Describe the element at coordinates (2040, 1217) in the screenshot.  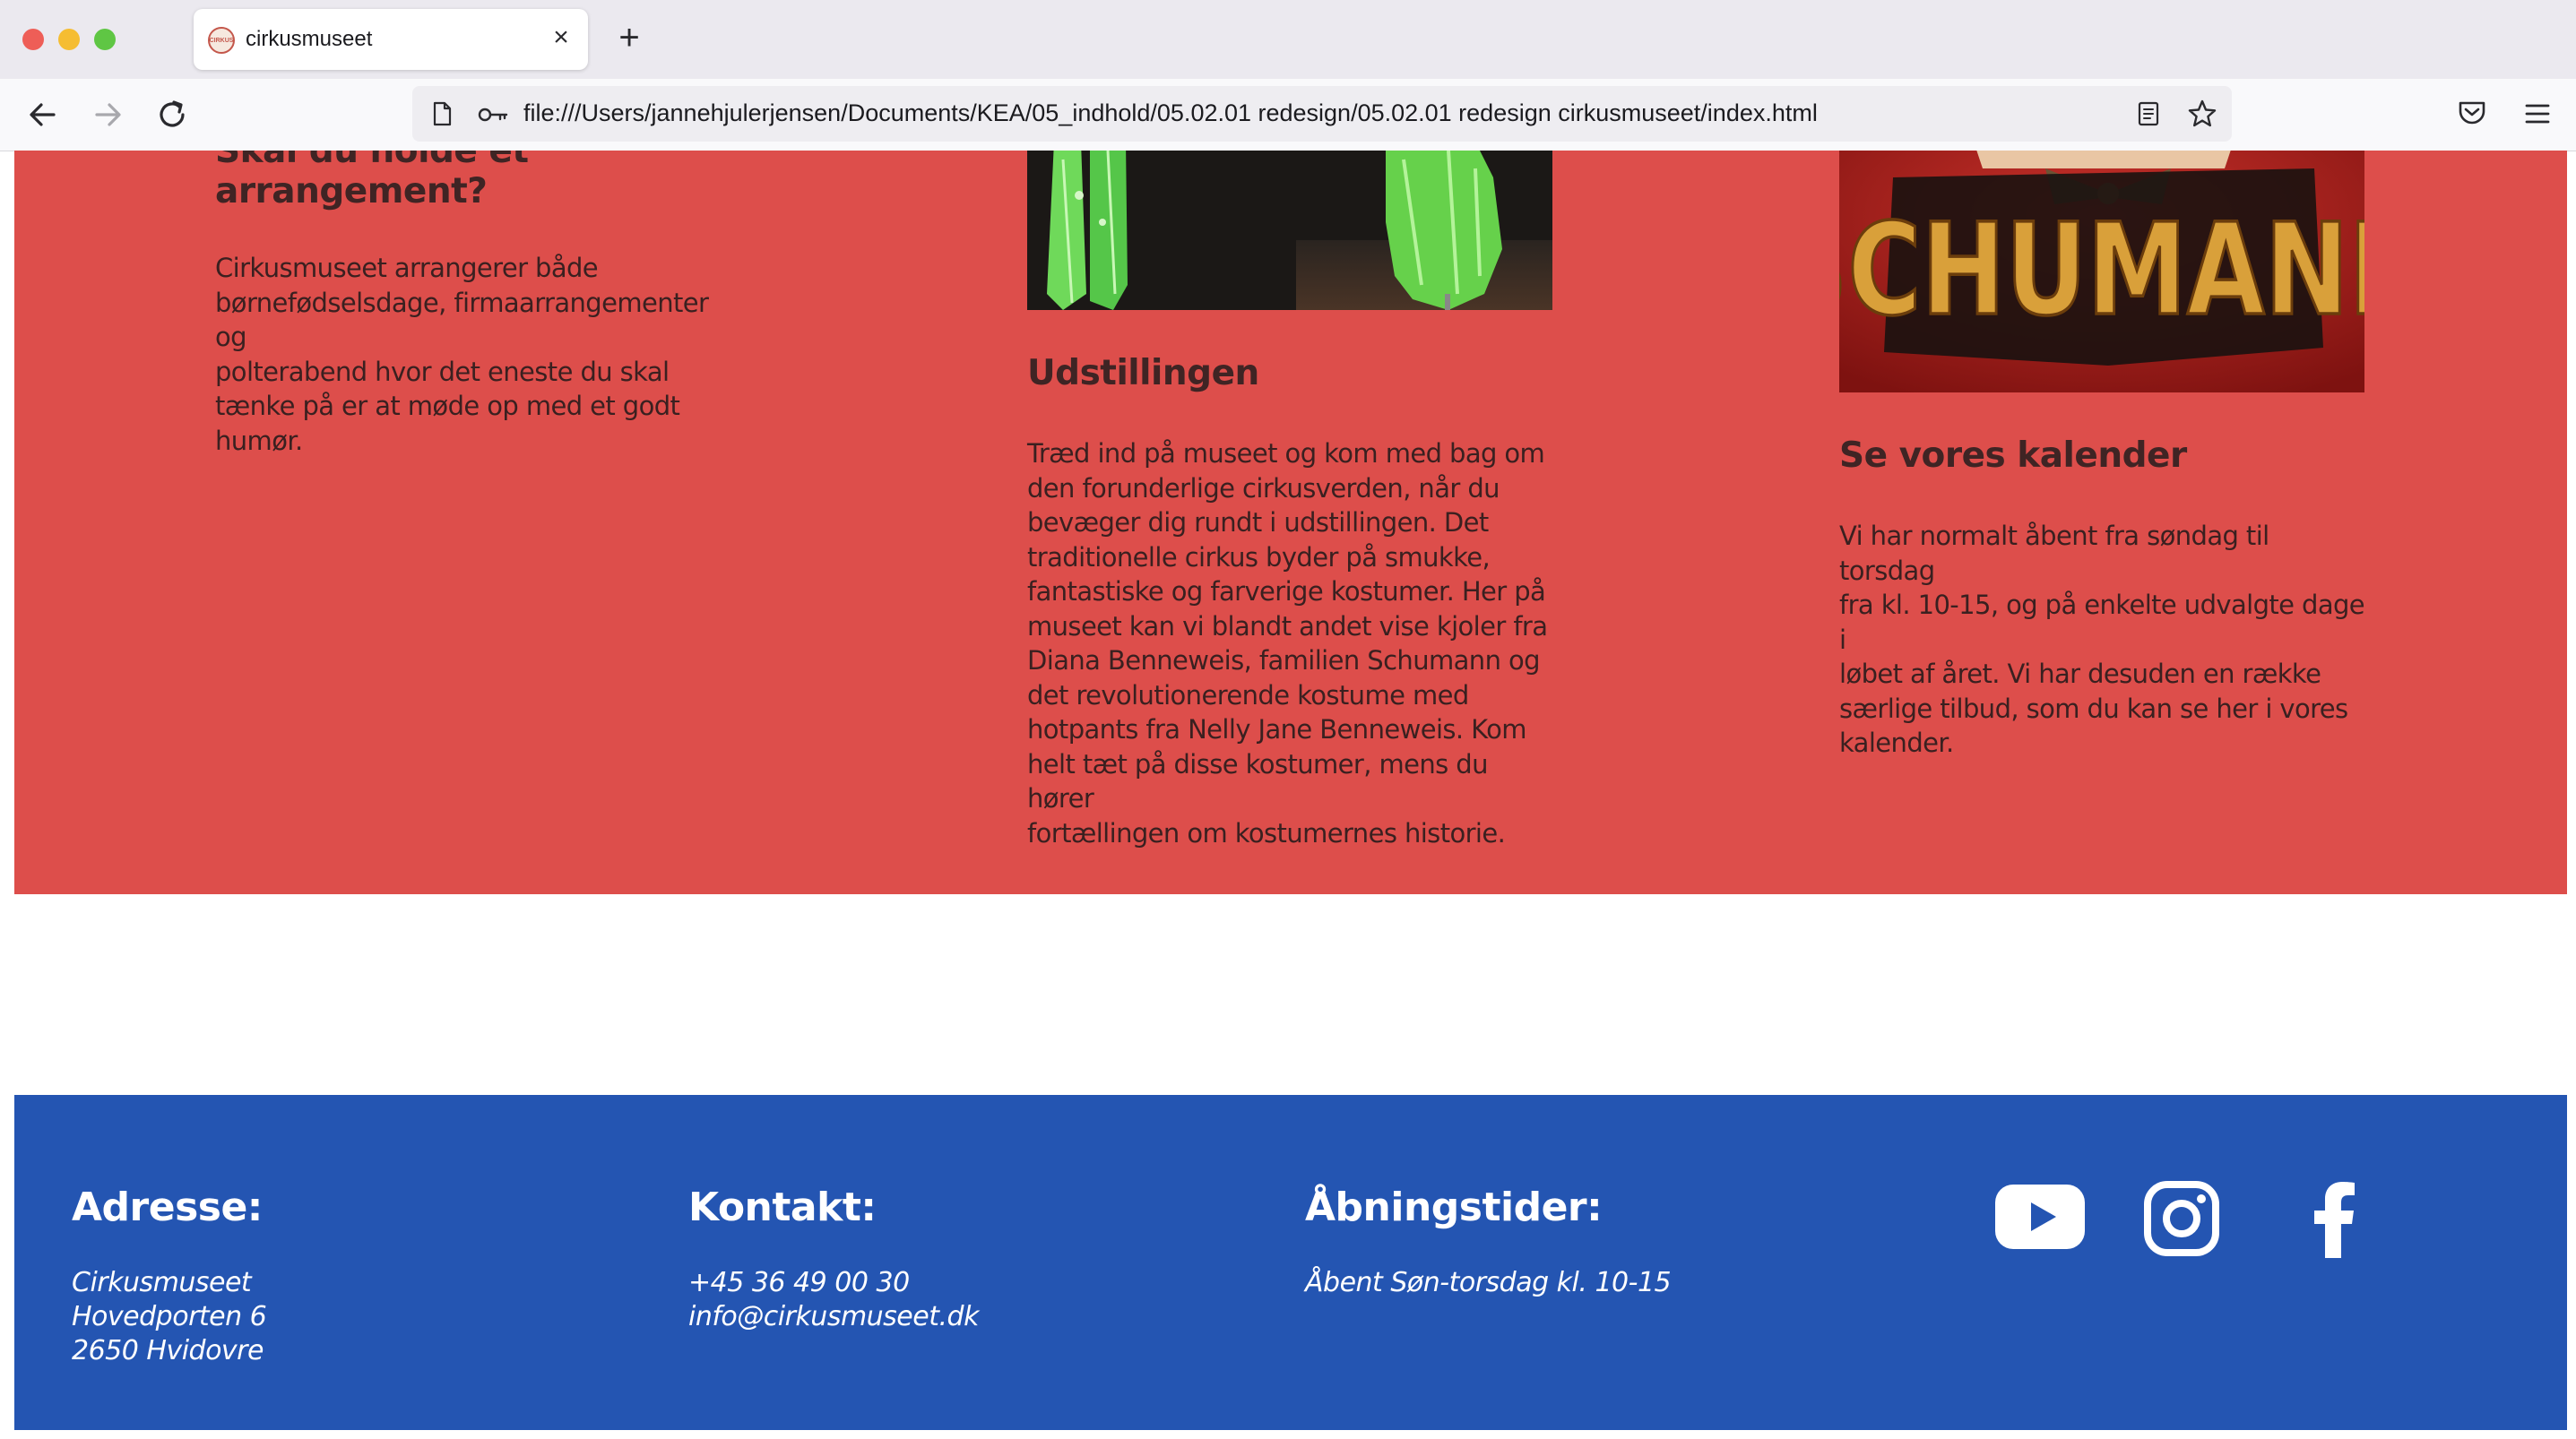
I see `youtube-icon` at that location.